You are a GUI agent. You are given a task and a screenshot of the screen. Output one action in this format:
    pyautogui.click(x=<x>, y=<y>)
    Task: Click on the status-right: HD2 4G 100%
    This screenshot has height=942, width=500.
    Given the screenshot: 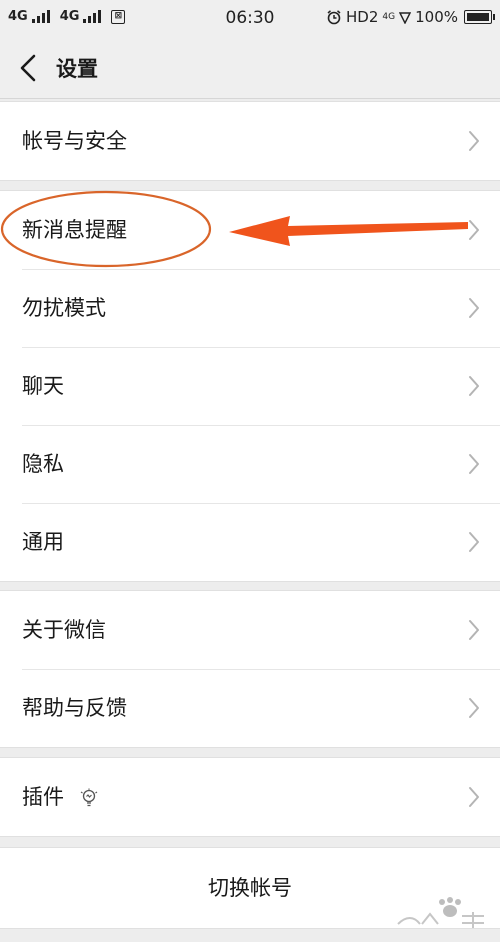 What is the action you would take?
    pyautogui.click(x=410, y=17)
    